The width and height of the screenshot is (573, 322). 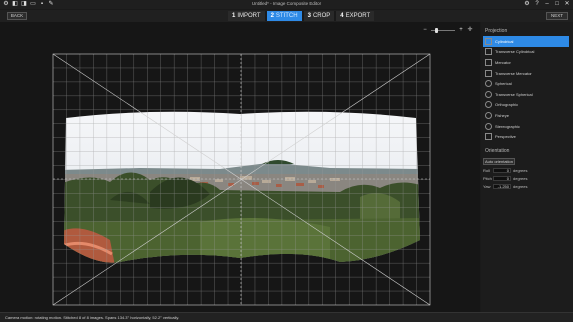 I want to click on perspective-icon, so click(x=488, y=137).